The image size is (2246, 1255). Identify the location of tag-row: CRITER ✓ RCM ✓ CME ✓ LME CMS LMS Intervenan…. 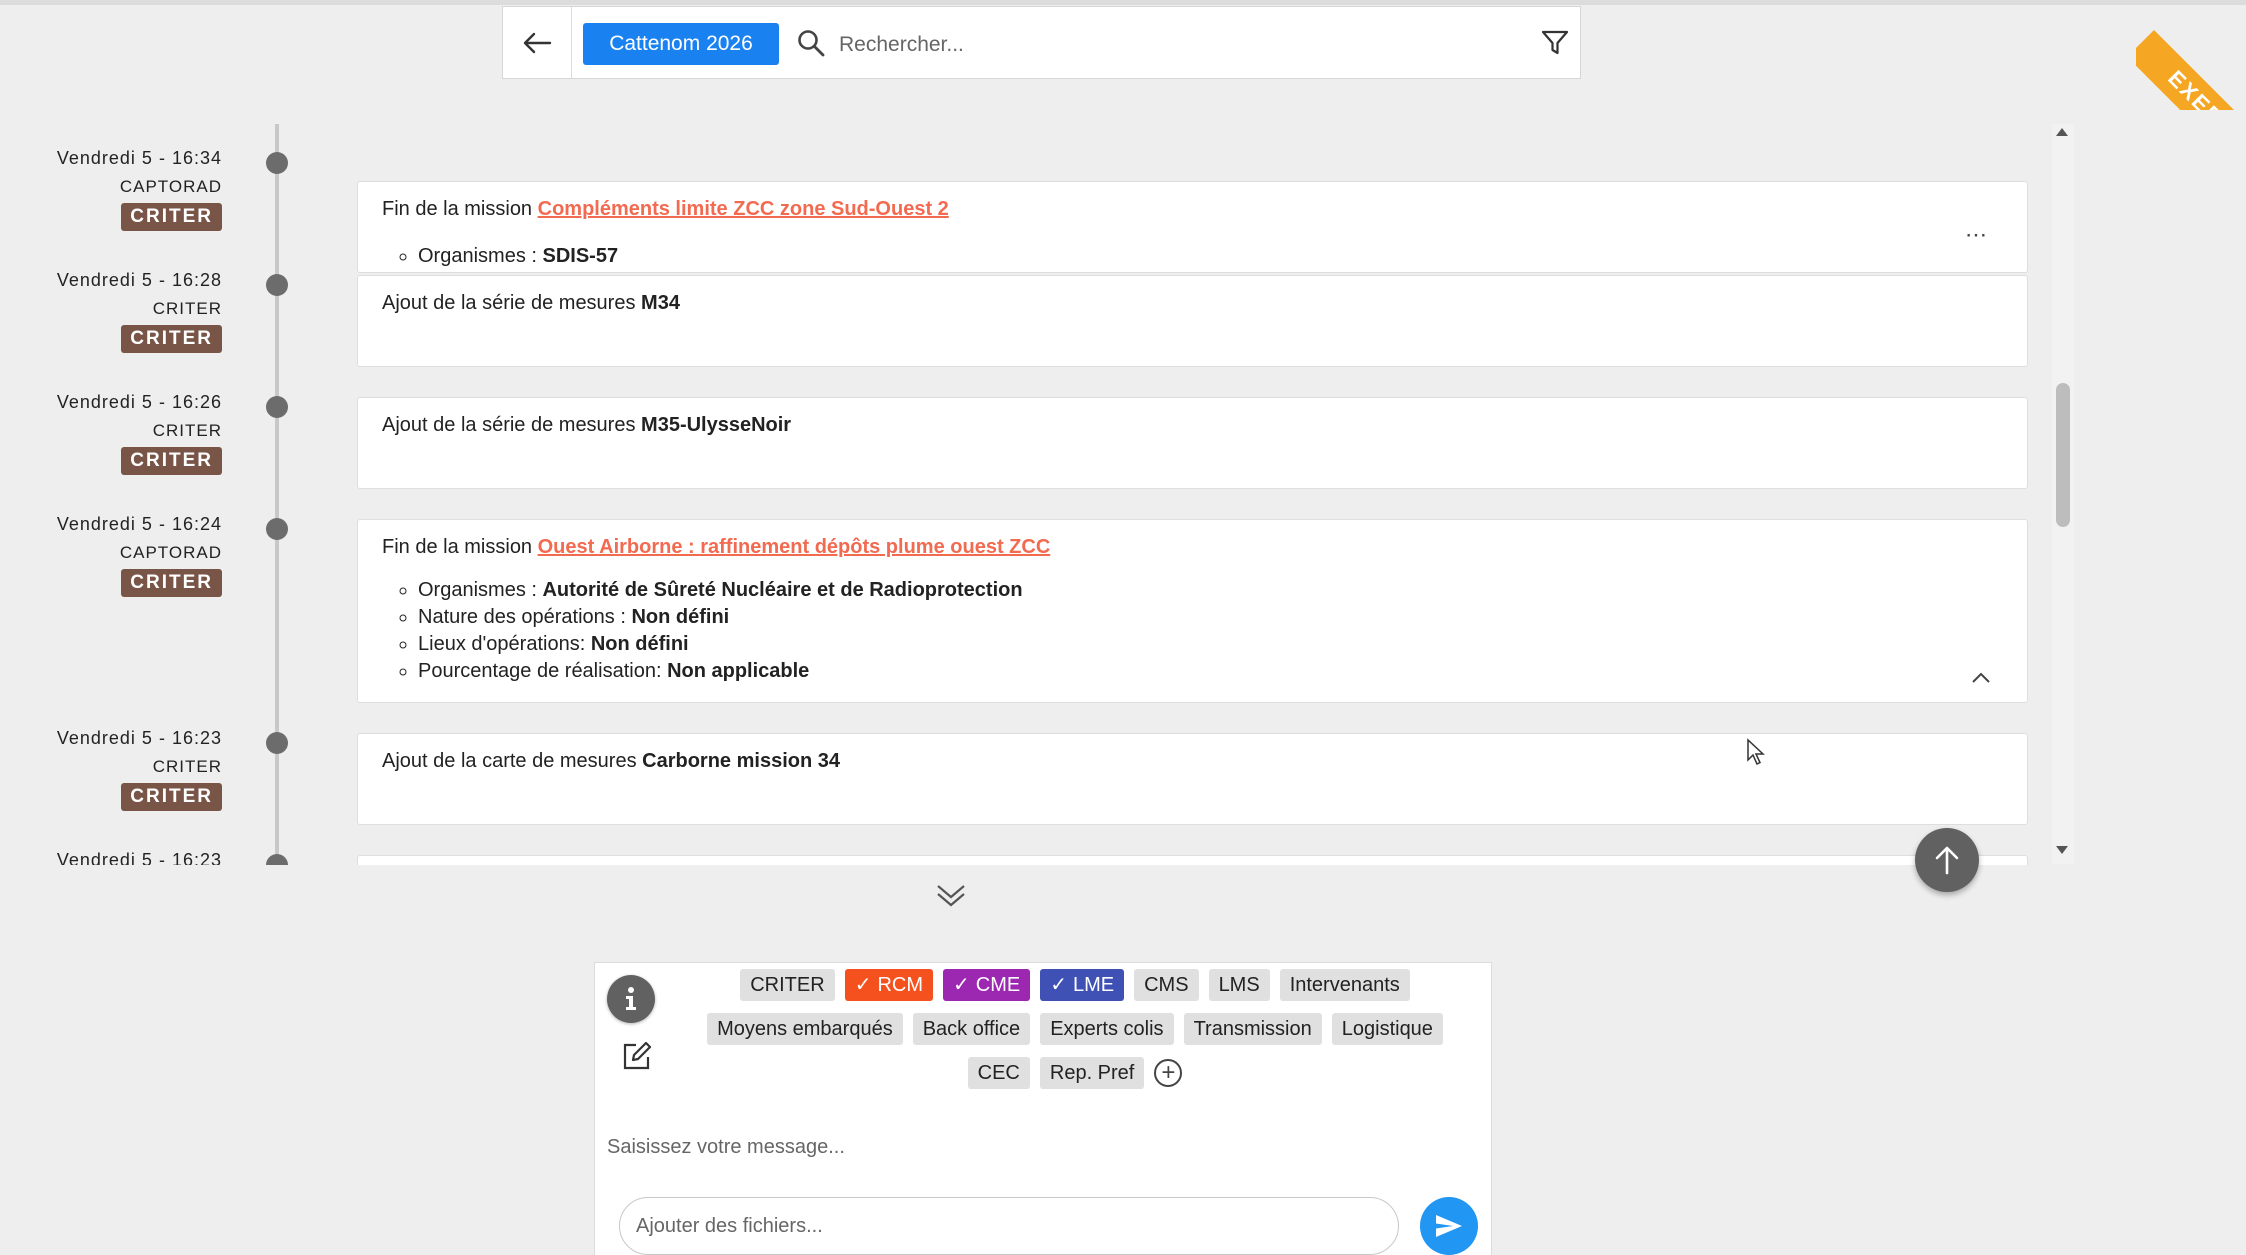
(1075, 985).